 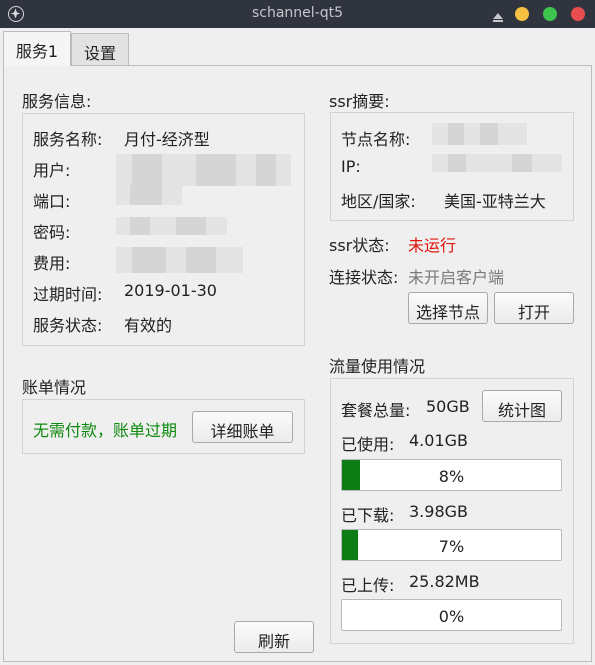 What do you see at coordinates (242, 427) in the screenshot?
I see `bill-detail-button: 详细账单` at bounding box center [242, 427].